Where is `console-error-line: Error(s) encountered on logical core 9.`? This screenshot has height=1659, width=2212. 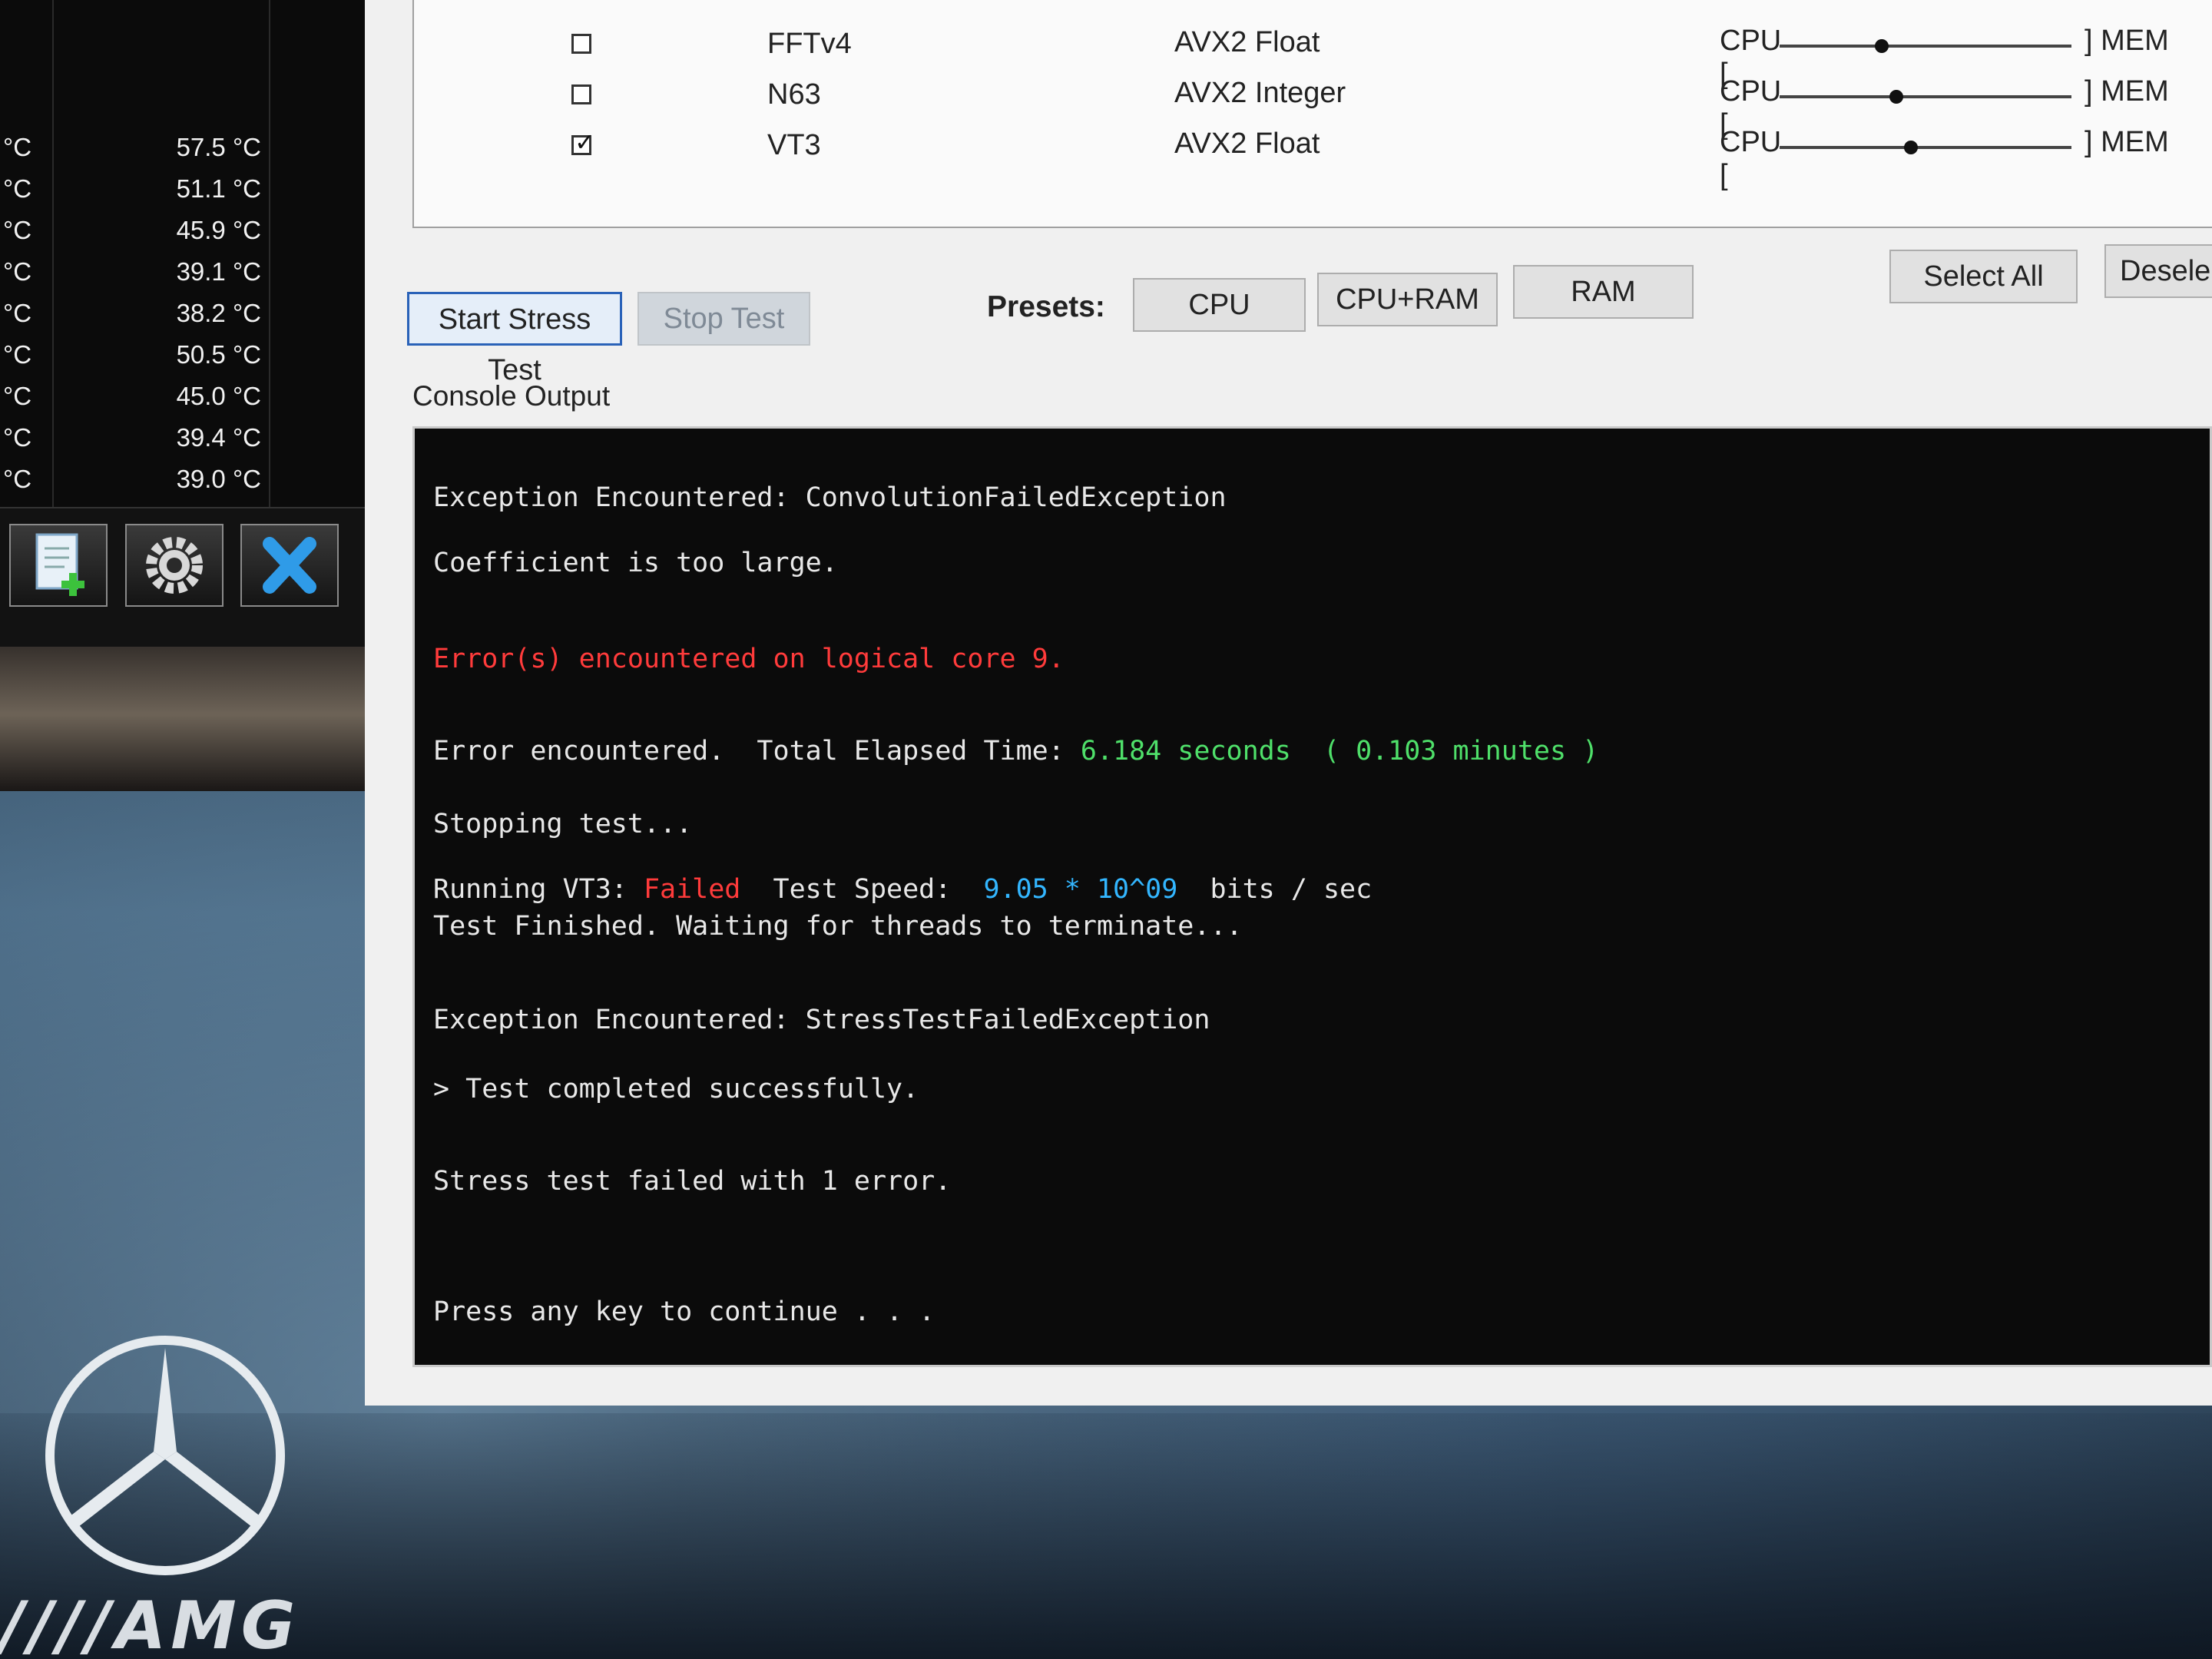
console-error-line: Error(s) encountered on logical core 9. is located at coordinates (749, 659).